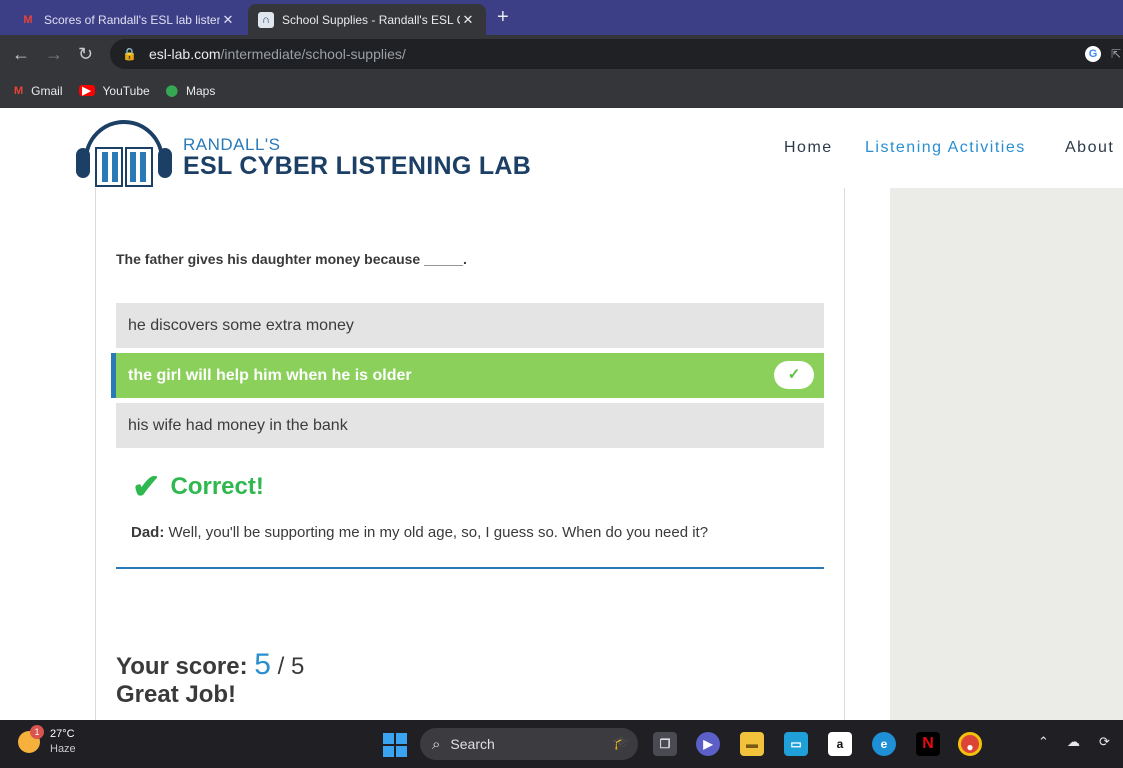 This screenshot has height=768, width=1123. What do you see at coordinates (266, 19) in the screenshot?
I see `site-icon: ∩` at bounding box center [266, 19].